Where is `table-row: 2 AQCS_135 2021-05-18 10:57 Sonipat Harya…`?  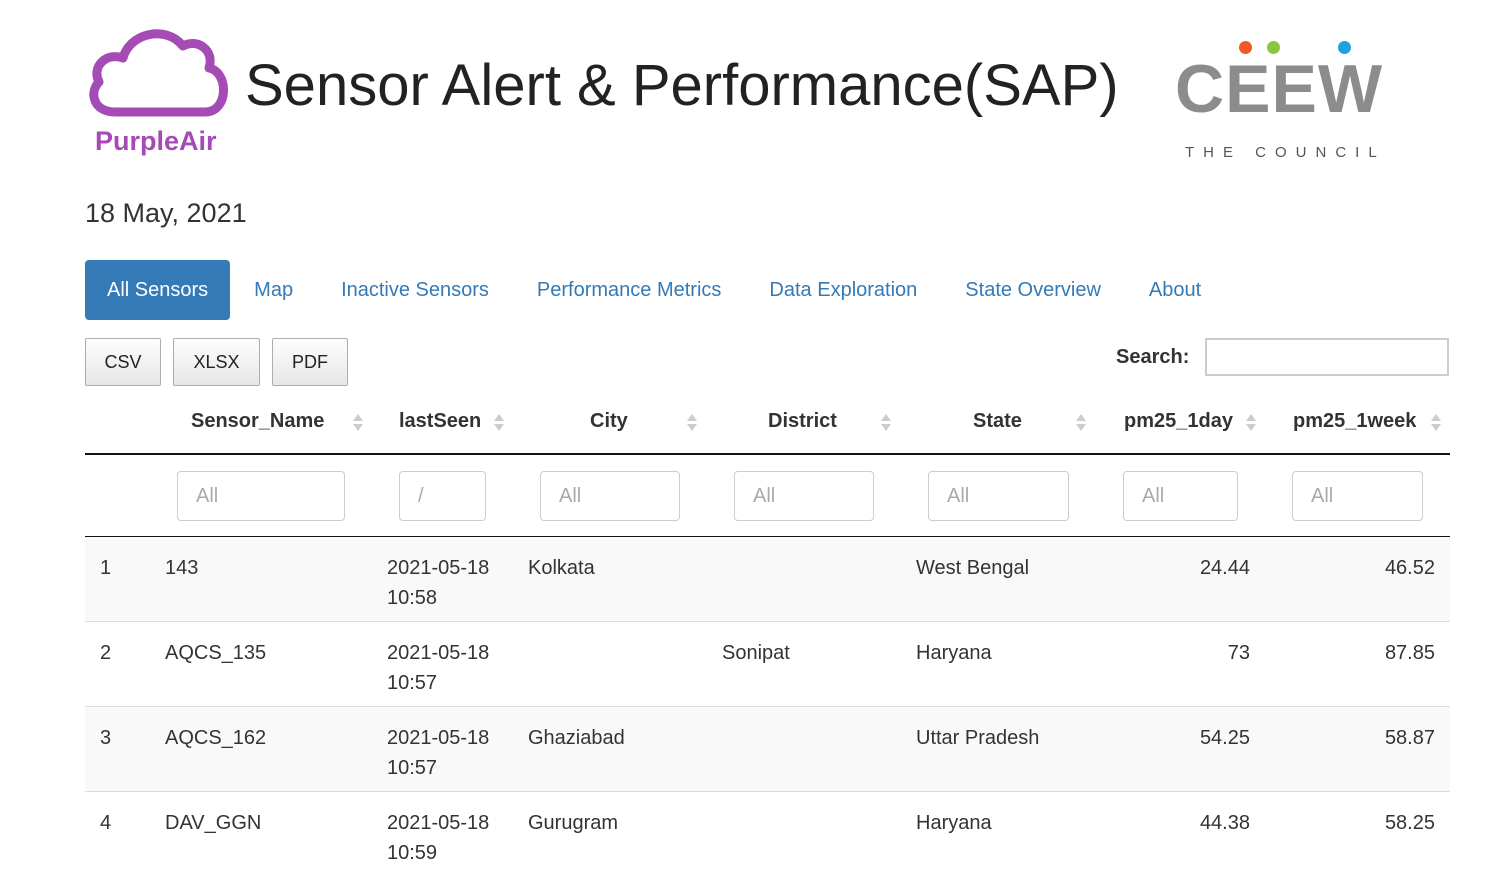
table-row: 2 AQCS_135 2021-05-18 10:57 Sonipat Harya… is located at coordinates (767, 664).